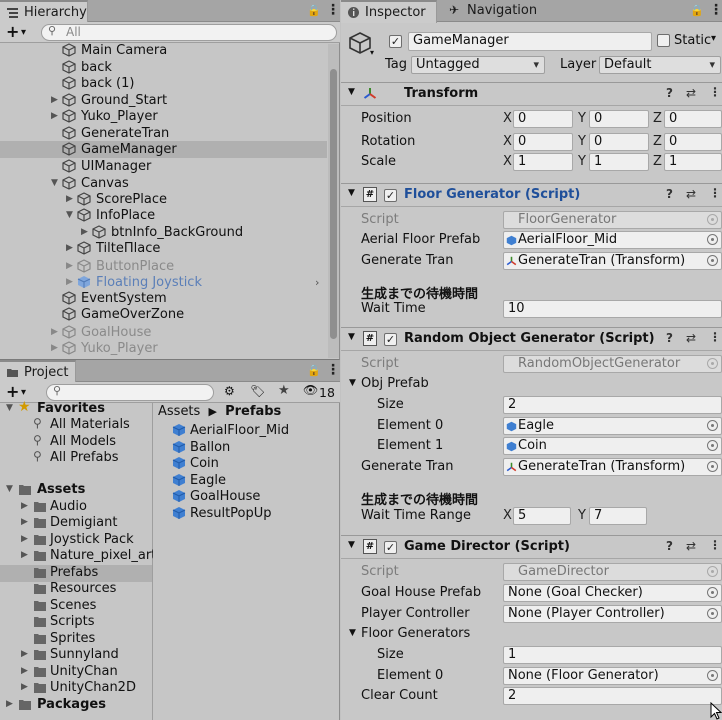 Image resolution: width=722 pixels, height=720 pixels. What do you see at coordinates (612, 676) in the screenshot?
I see `floor-generator-element-0-field: None (Floor Generator)` at bounding box center [612, 676].